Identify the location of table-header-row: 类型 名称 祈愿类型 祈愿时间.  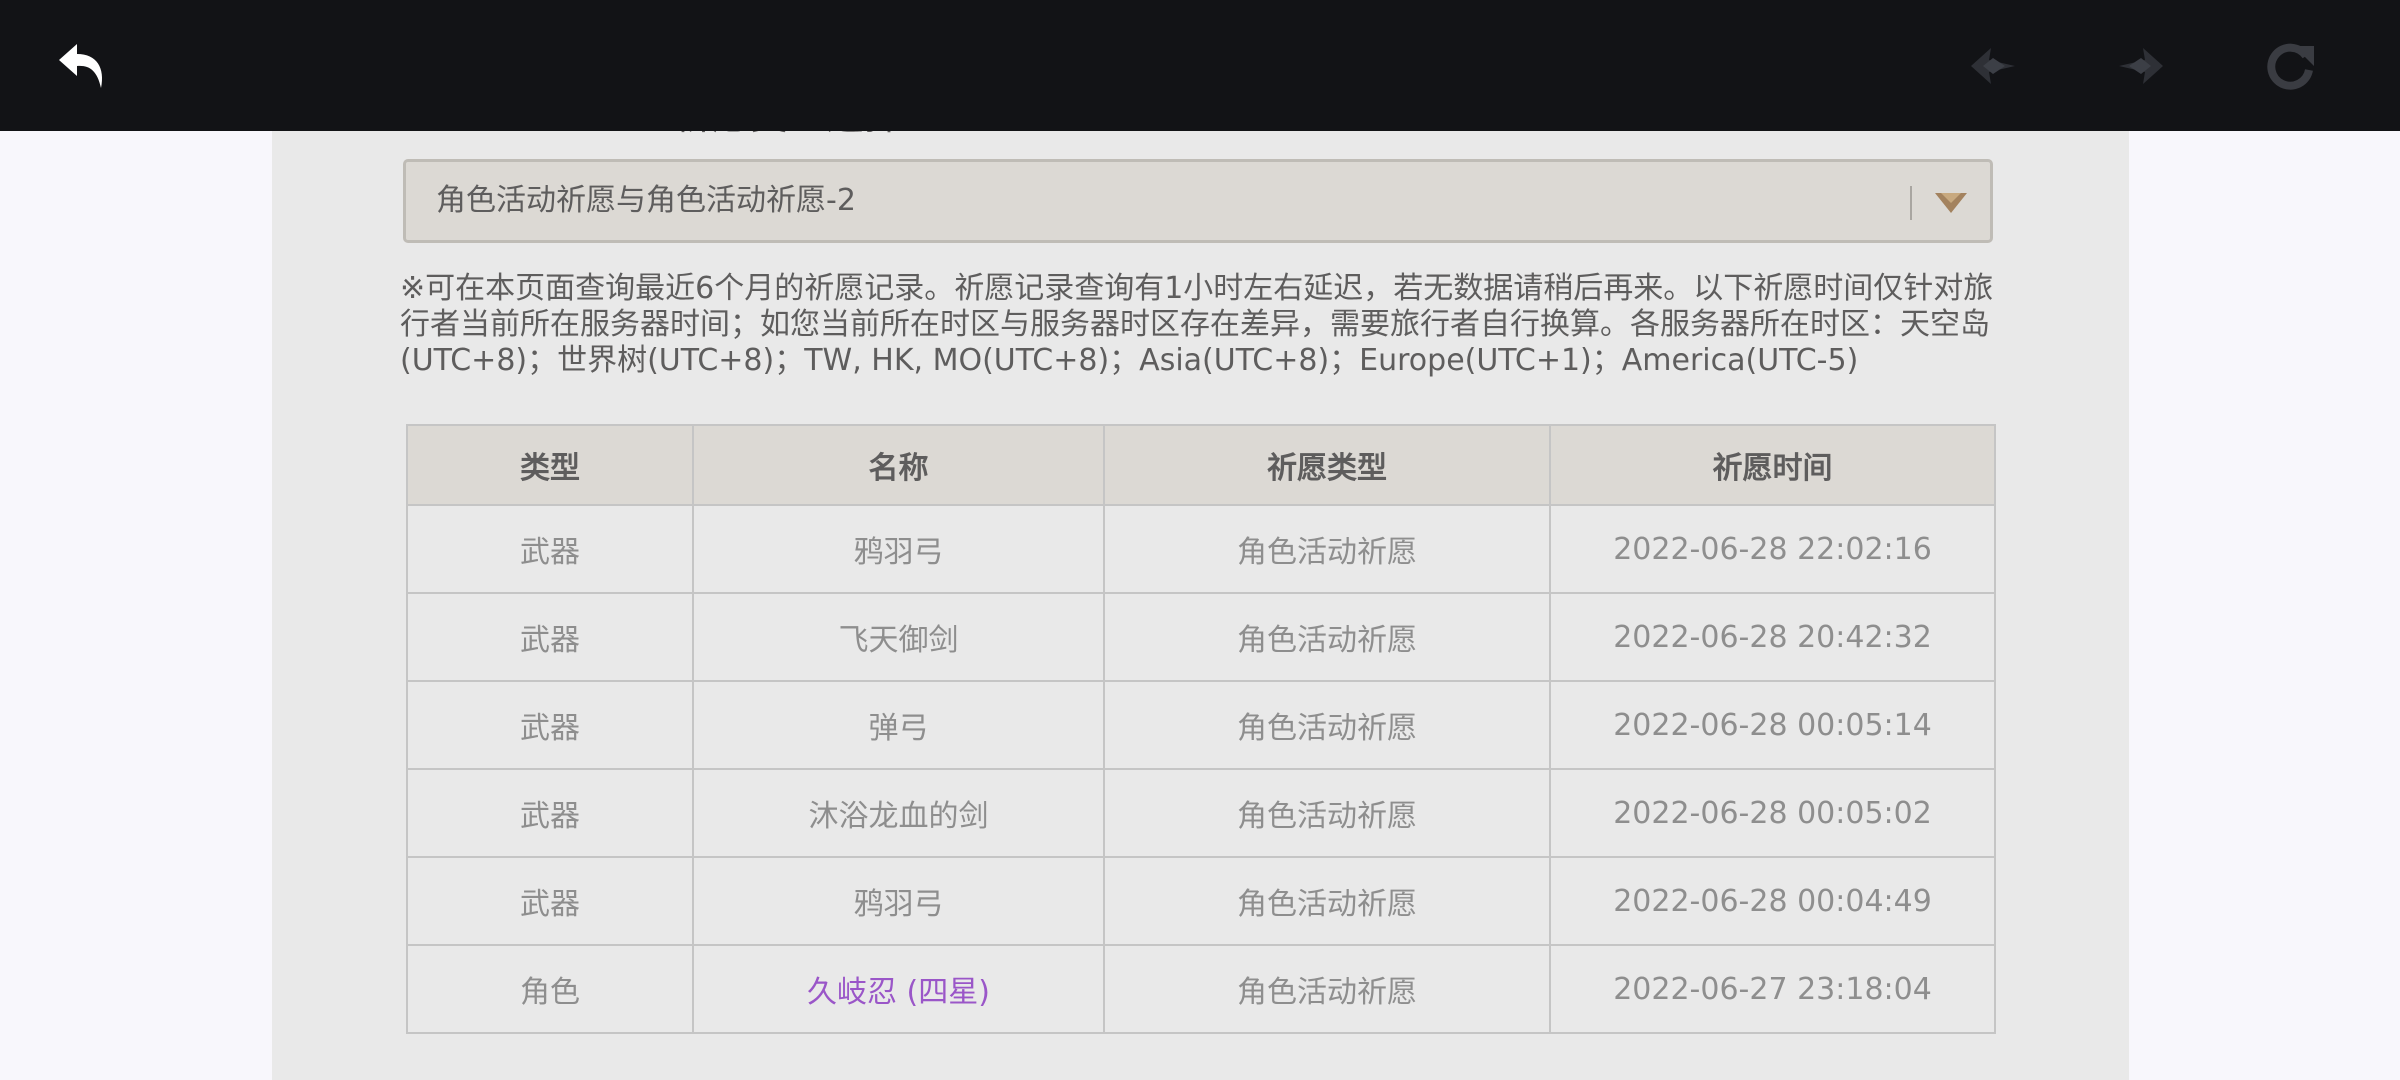
(1201, 465).